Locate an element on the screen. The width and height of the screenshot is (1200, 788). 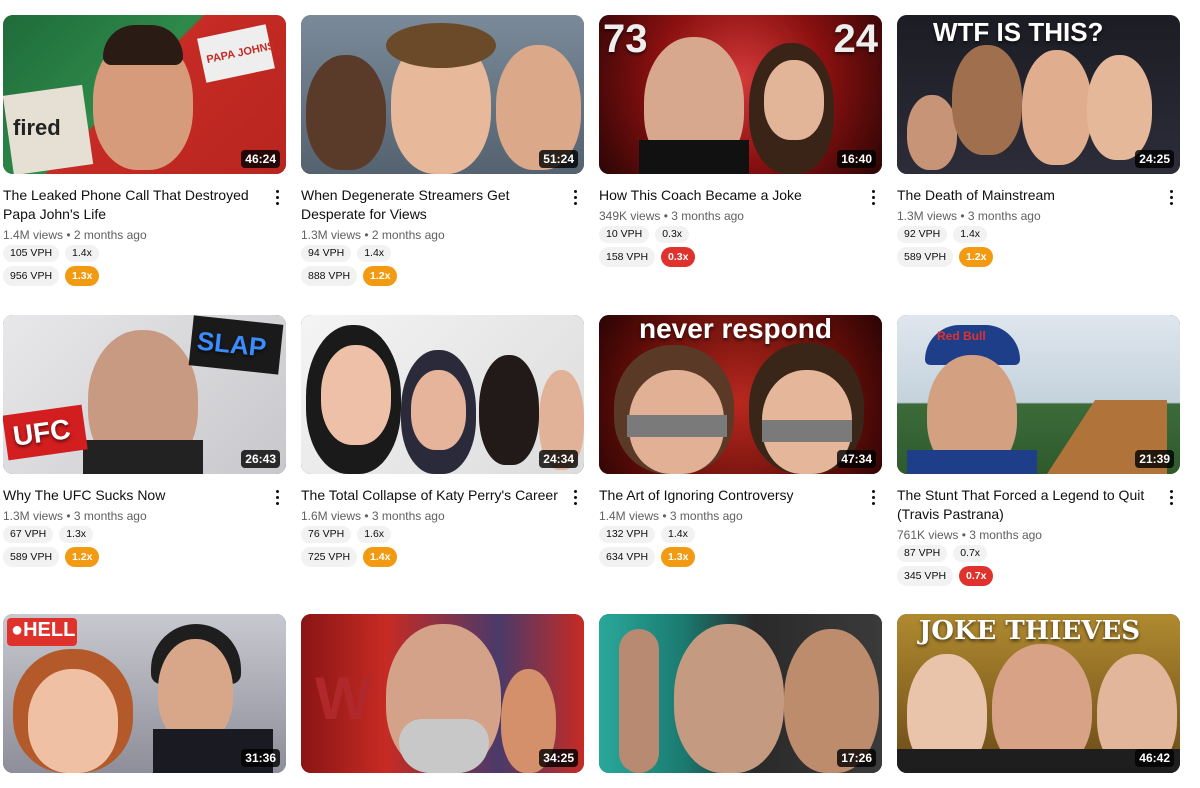
video-thumbnail: Red Bull 21:39 is located at coordinates (1038, 394).